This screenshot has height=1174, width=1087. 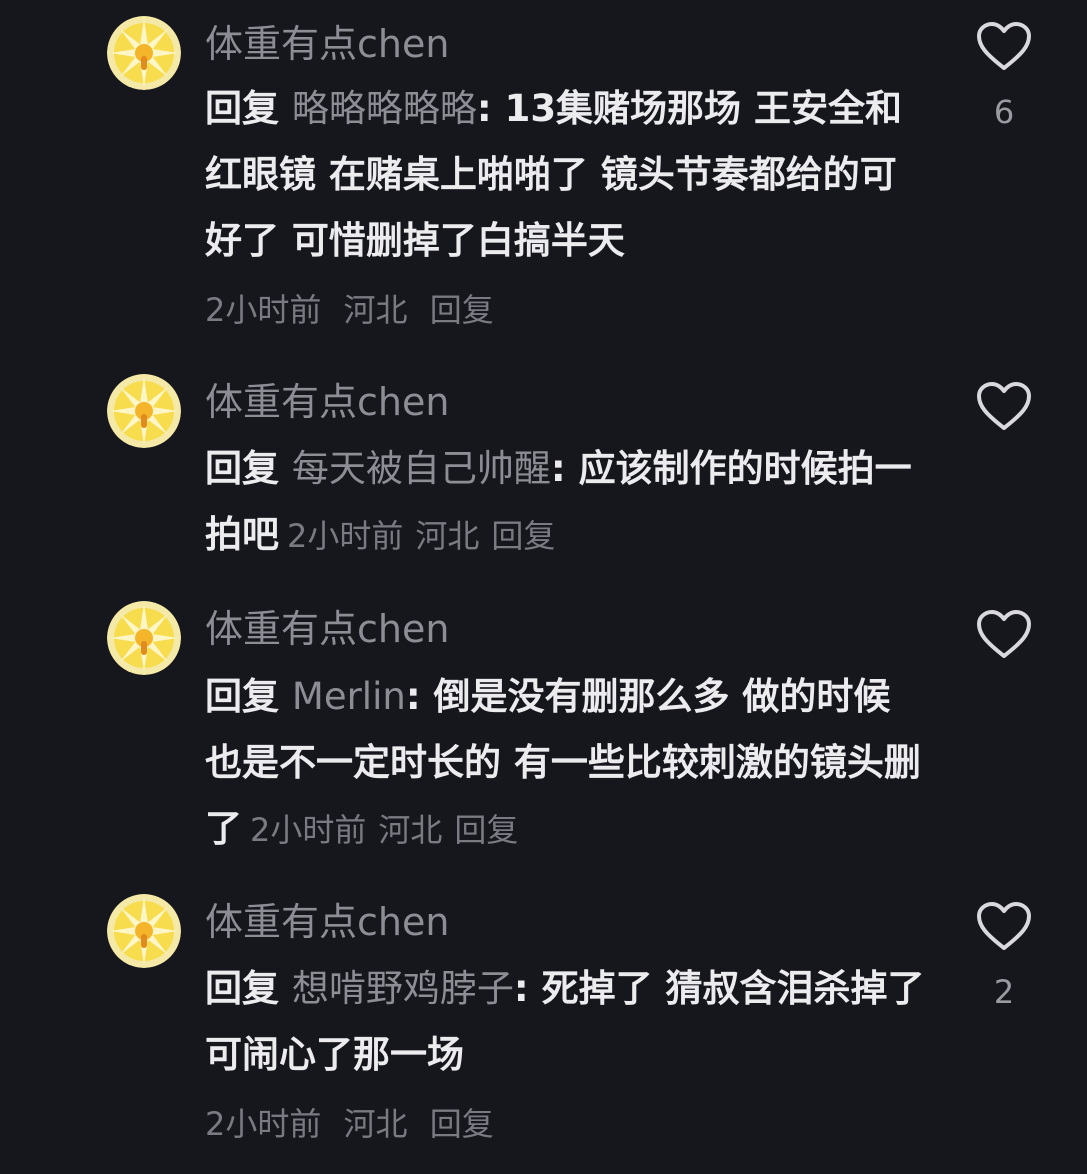 I want to click on reply-target-username: 每天被自己帅醒, so click(x=421, y=468).